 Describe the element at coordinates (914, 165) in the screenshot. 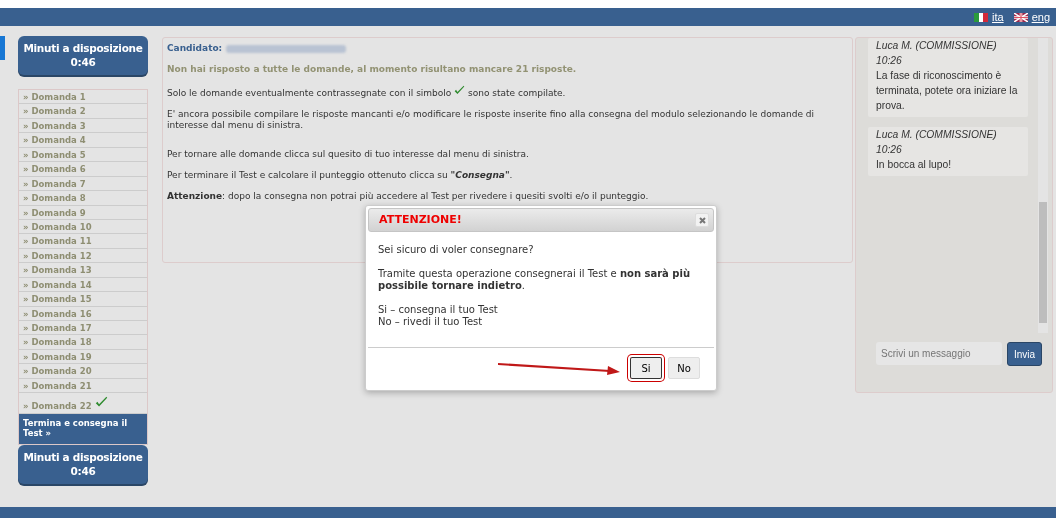

I see `message-text: In bocca al lupo!` at that location.